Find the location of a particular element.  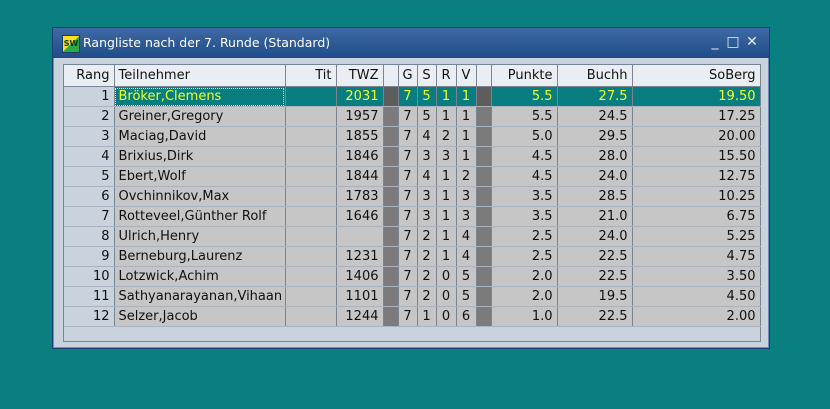

col-header-buchh: Buchh is located at coordinates (595, 76).